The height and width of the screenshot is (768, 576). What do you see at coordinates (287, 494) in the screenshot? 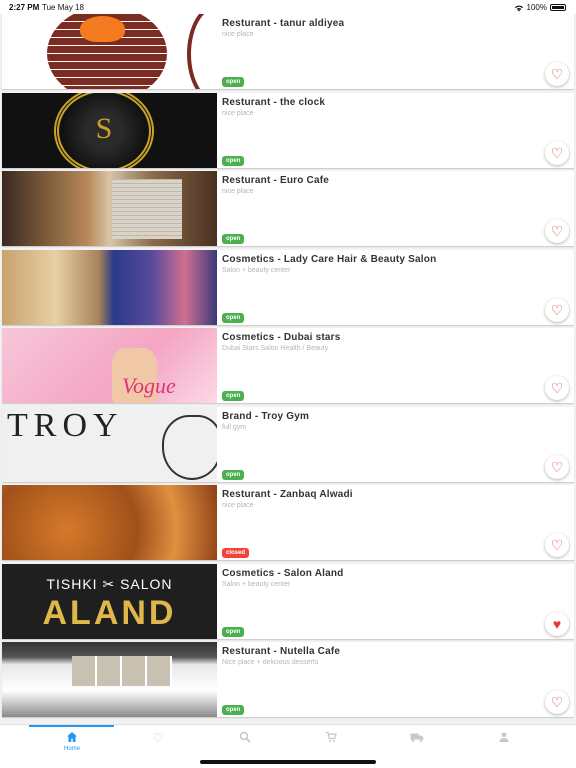
I see `place-title: Resturant - Zanbaq Alwadi` at bounding box center [287, 494].